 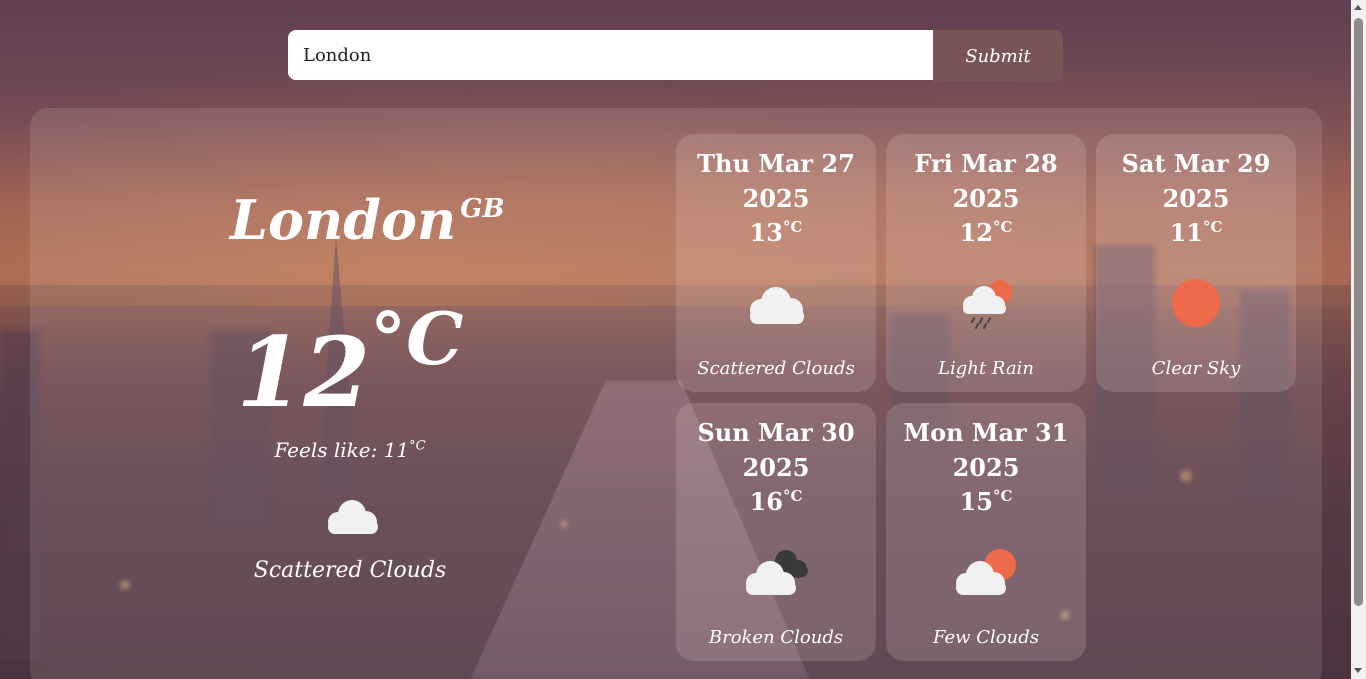 I want to click on current-description: Scattered Clouds, so click(x=350, y=570).